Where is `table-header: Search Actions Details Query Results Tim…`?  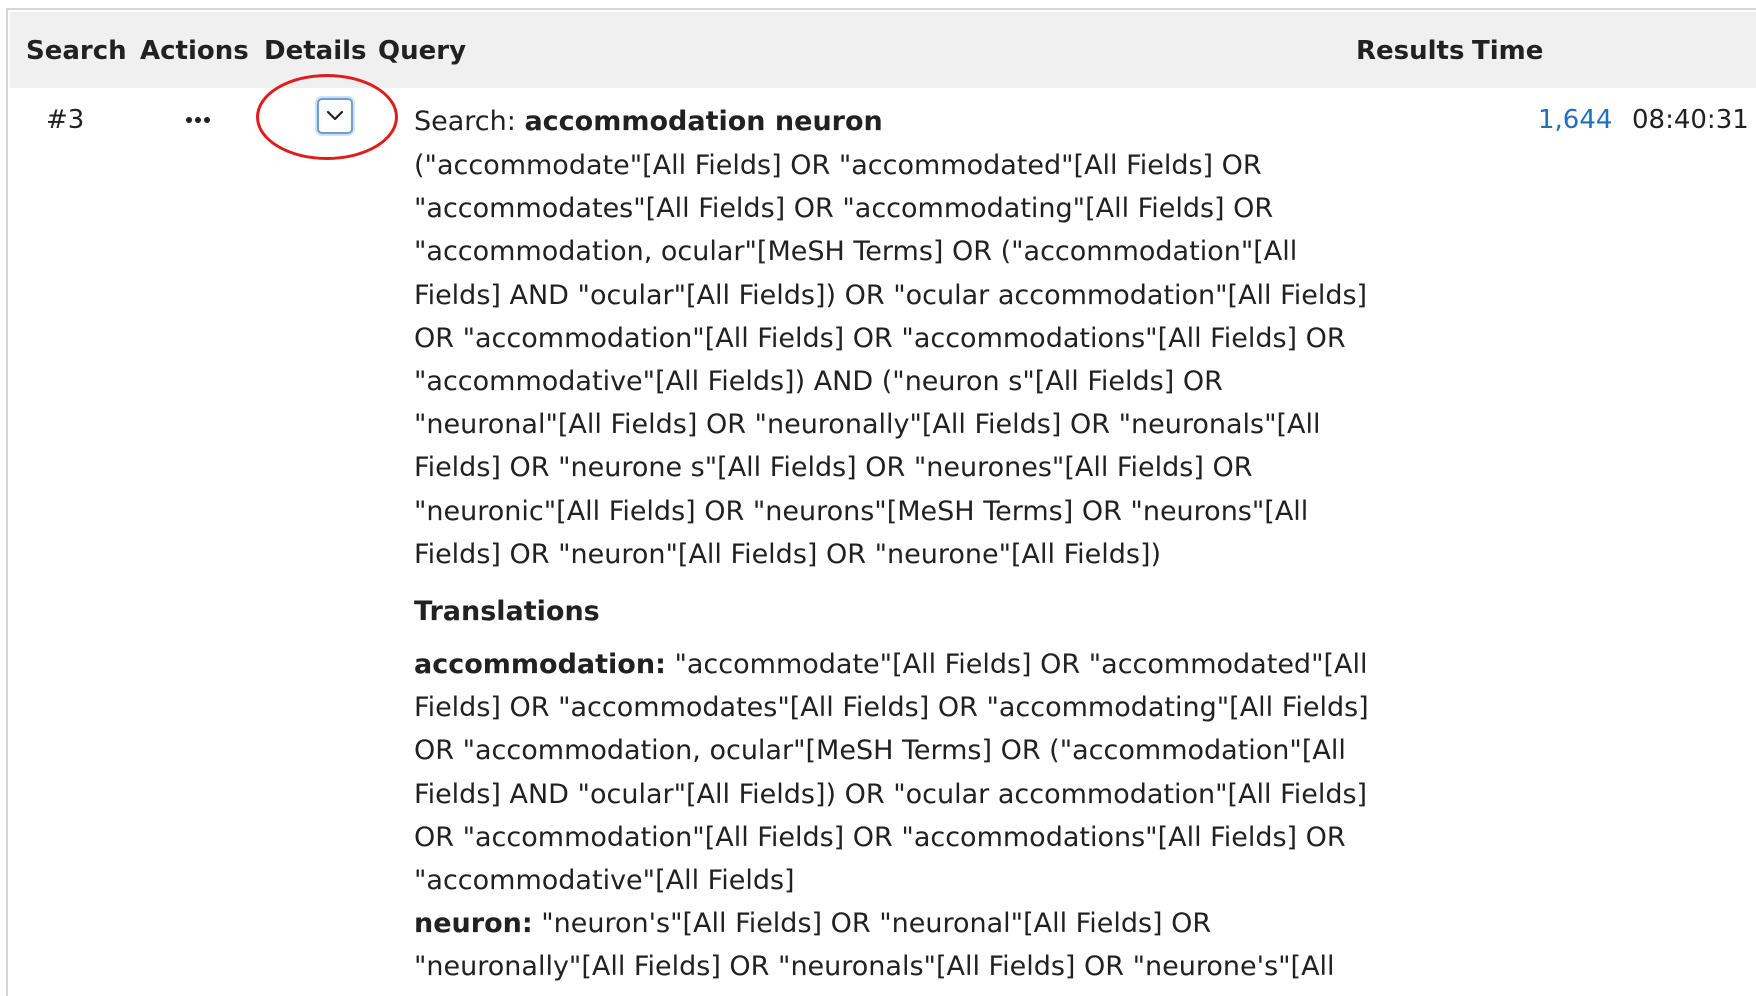 table-header: Search Actions Details Query Results Tim… is located at coordinates (883, 50).